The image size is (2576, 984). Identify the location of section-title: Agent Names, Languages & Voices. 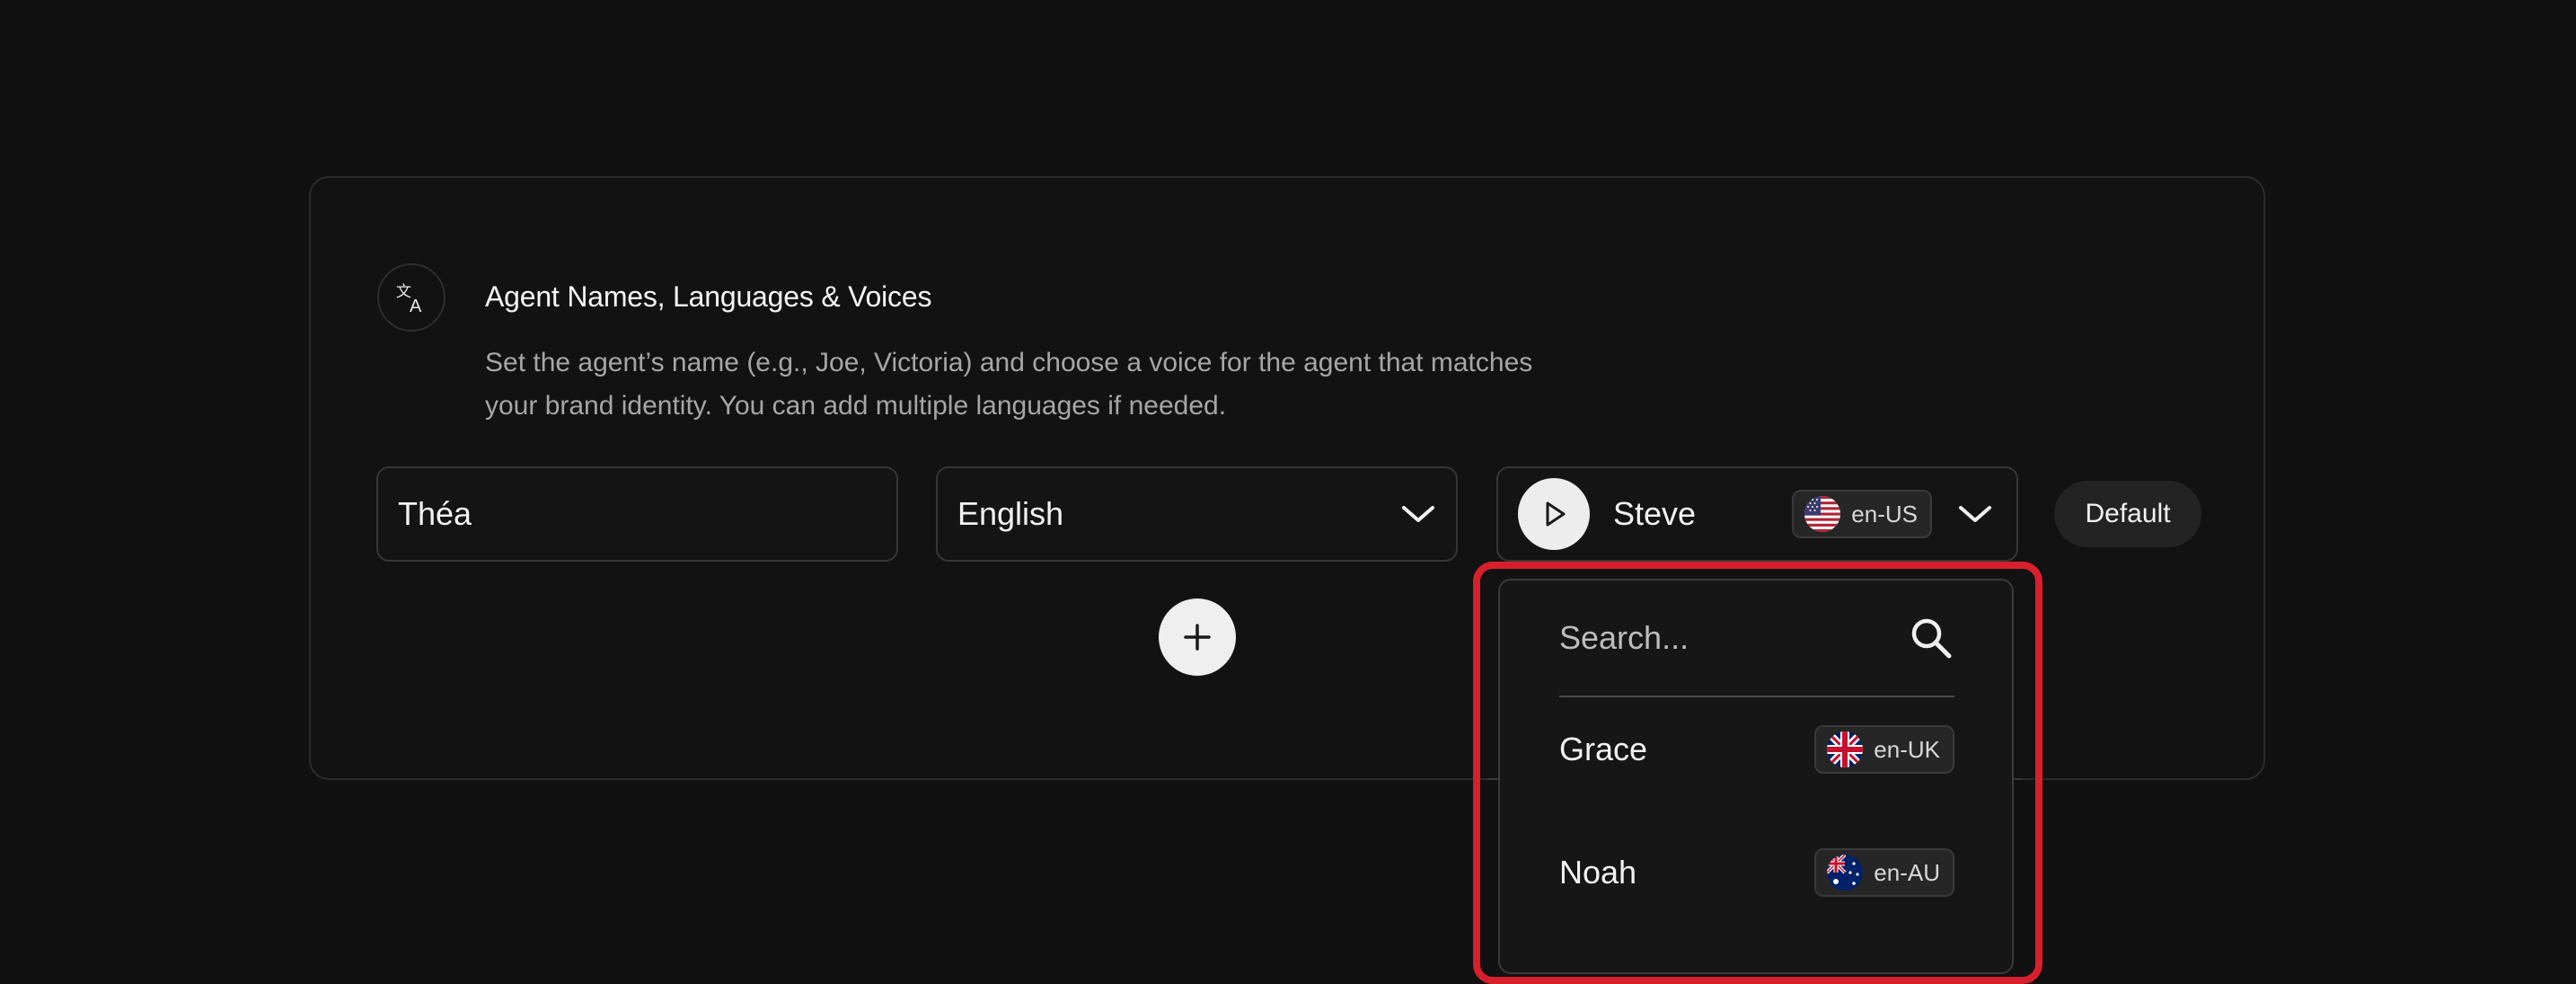
(708, 296).